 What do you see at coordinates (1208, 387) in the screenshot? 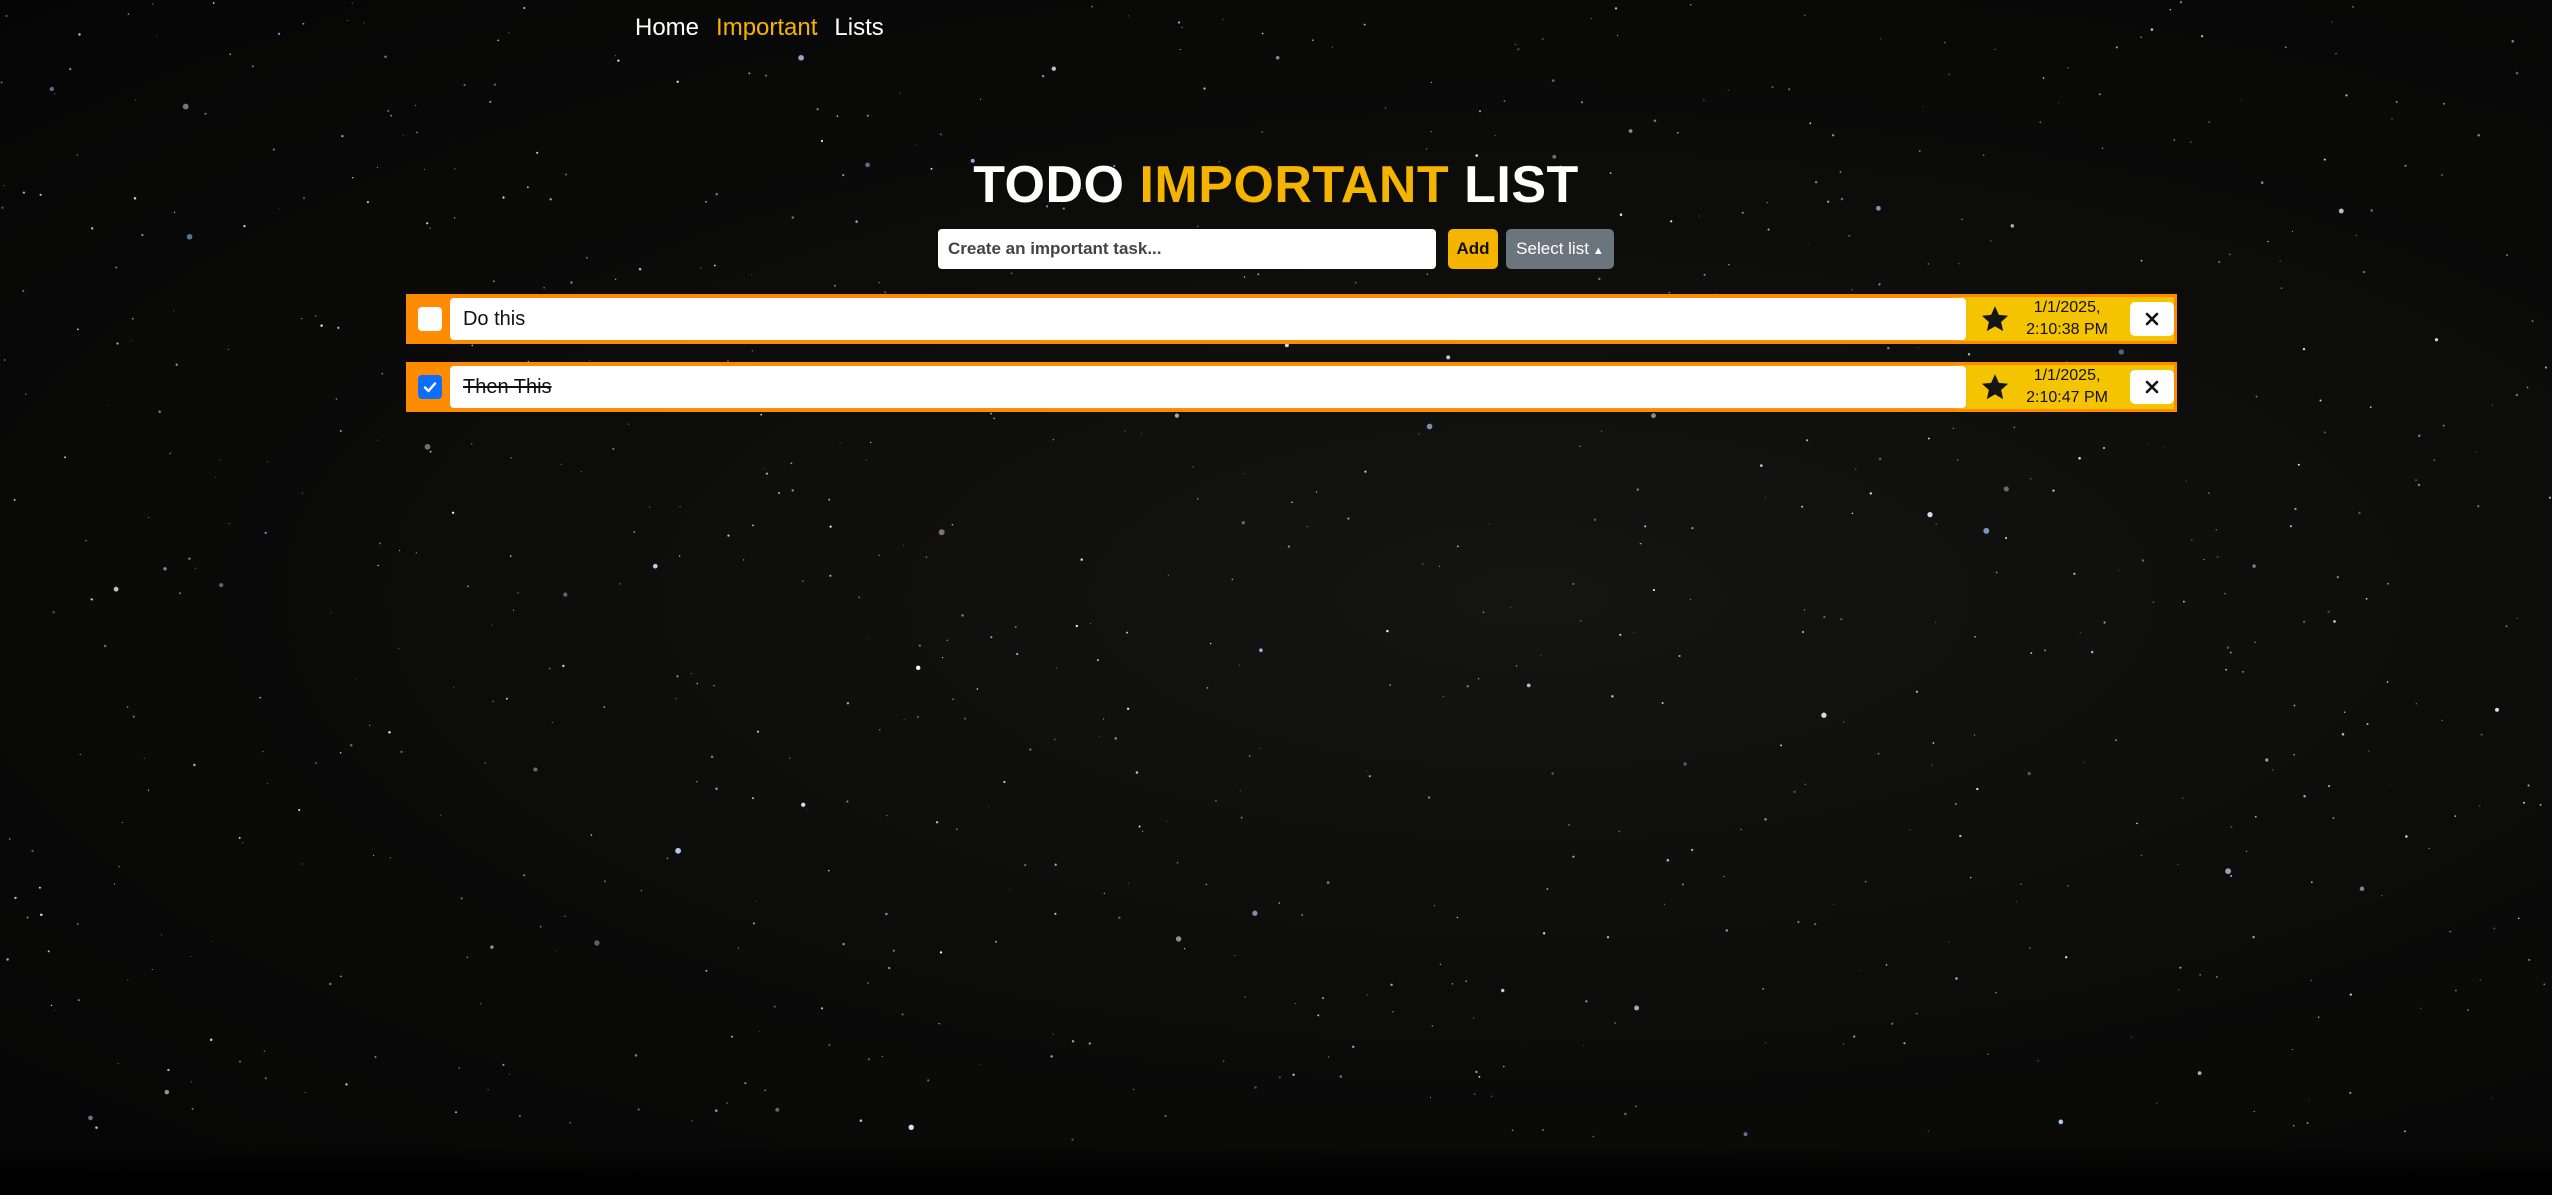
I see `task-text: Then This` at bounding box center [1208, 387].